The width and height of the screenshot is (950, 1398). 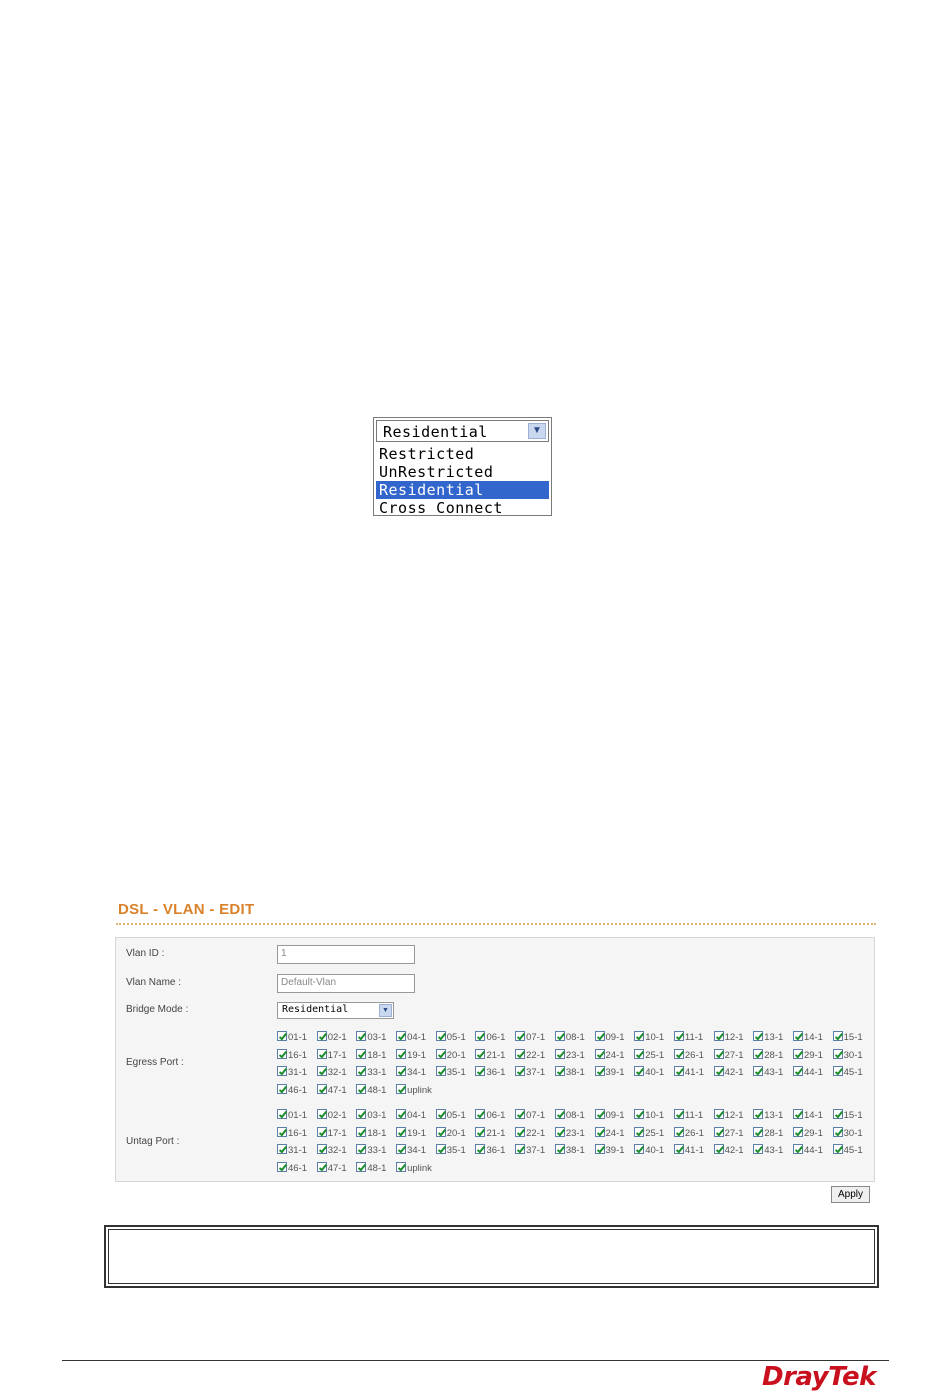 I want to click on dropdown-option-residential: Residential, so click(x=462, y=490).